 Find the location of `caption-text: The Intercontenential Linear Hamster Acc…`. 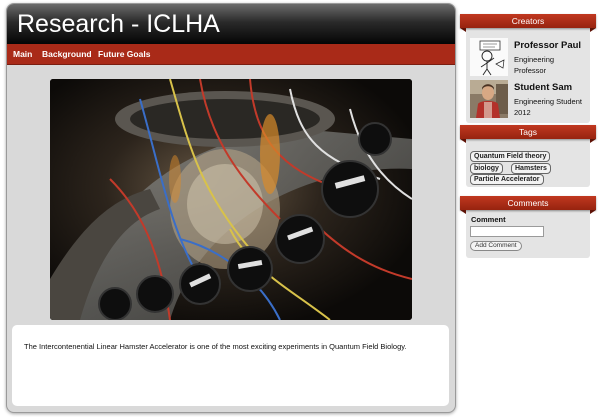

caption-text: The Intercontenential Linear Hamster Acc… is located at coordinates (215, 346).